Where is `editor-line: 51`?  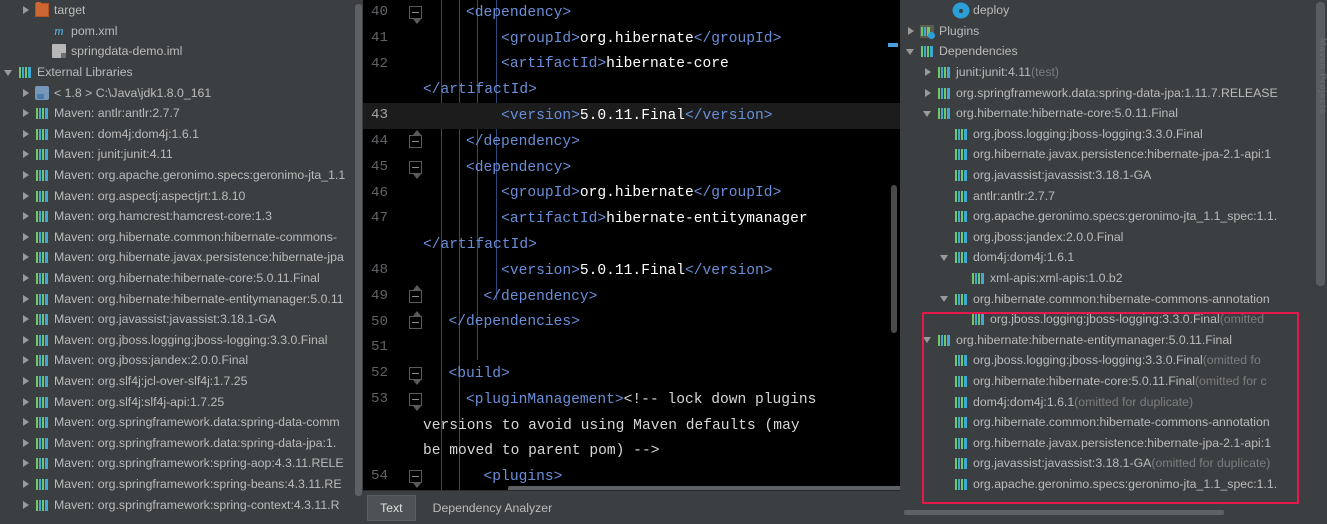 editor-line: 51 is located at coordinates (631, 348).